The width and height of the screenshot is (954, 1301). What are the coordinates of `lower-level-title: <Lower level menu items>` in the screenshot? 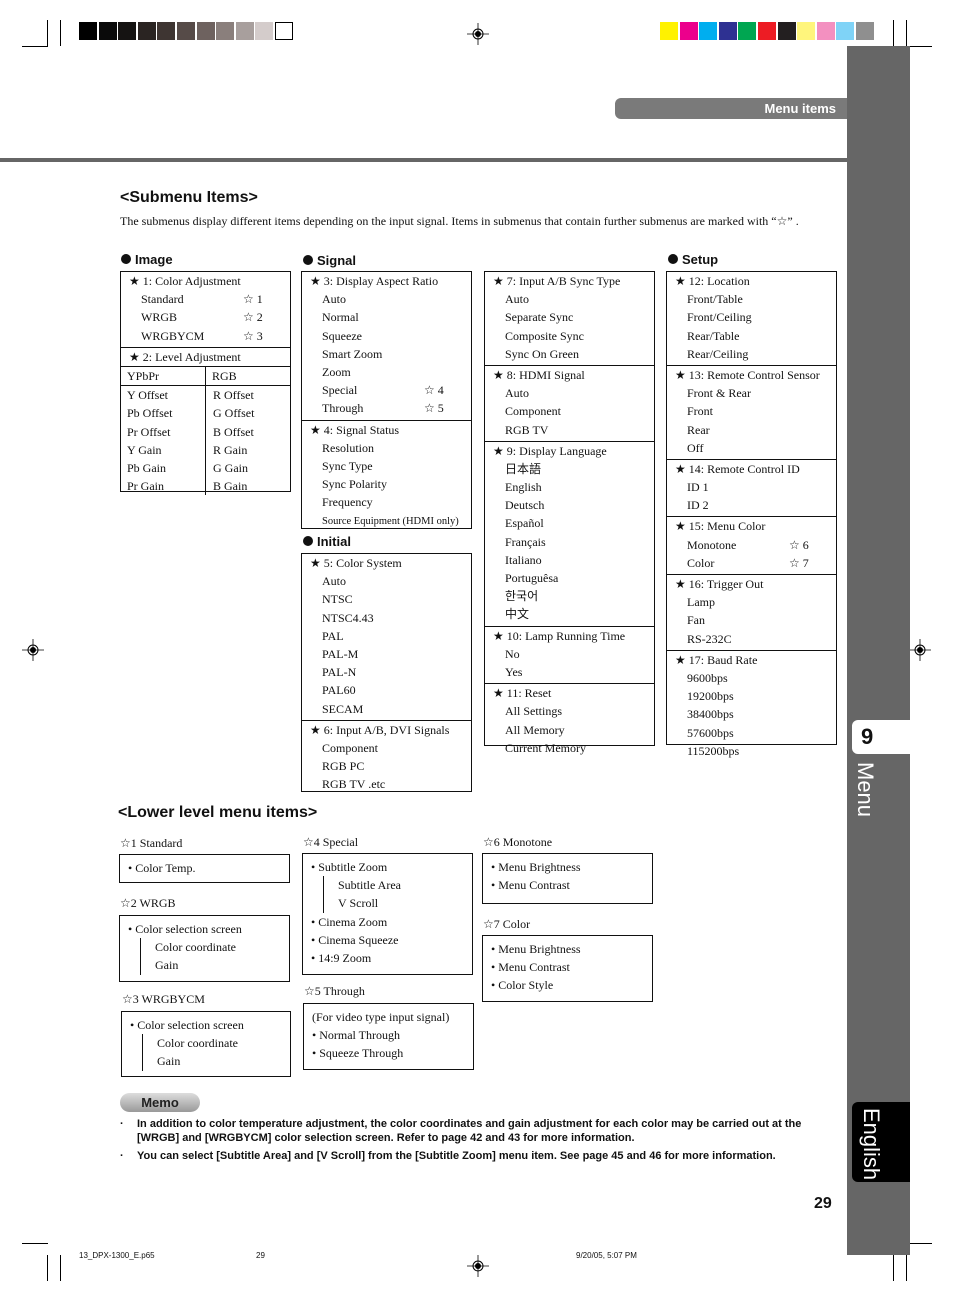 It's located at (218, 812).